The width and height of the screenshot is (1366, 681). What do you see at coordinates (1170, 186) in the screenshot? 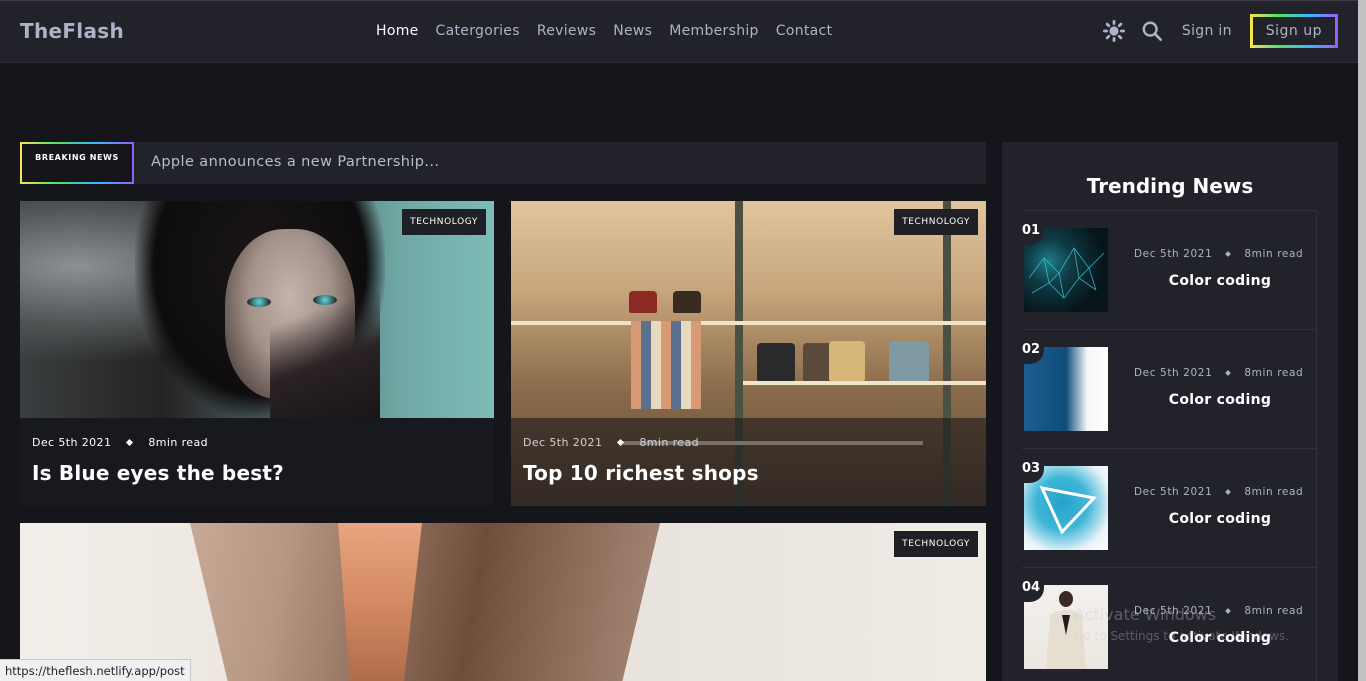
I see `trending-title: Trending News` at bounding box center [1170, 186].